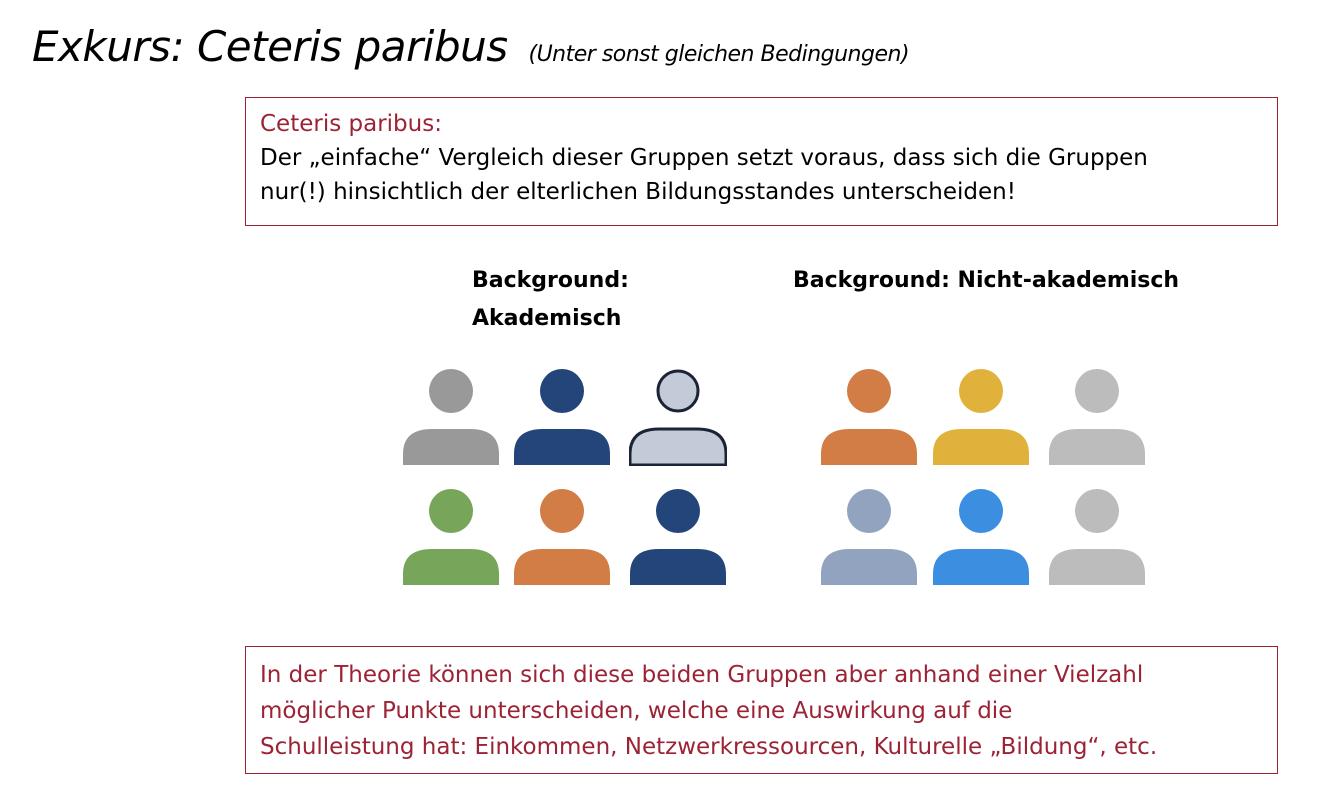  Describe the element at coordinates (986, 280) in the screenshot. I see `group-label-non-academic: Background: Nicht-akademisch` at that location.